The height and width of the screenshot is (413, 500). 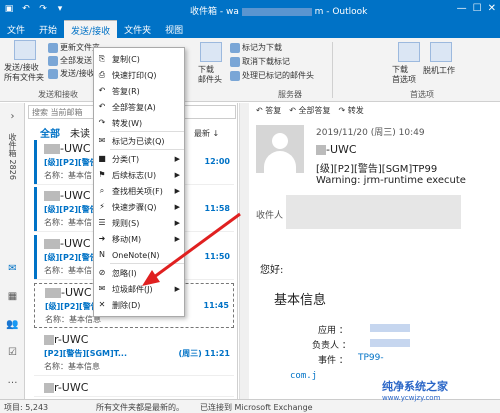 I want to click on rules-icon: ☰, so click(x=102, y=222).